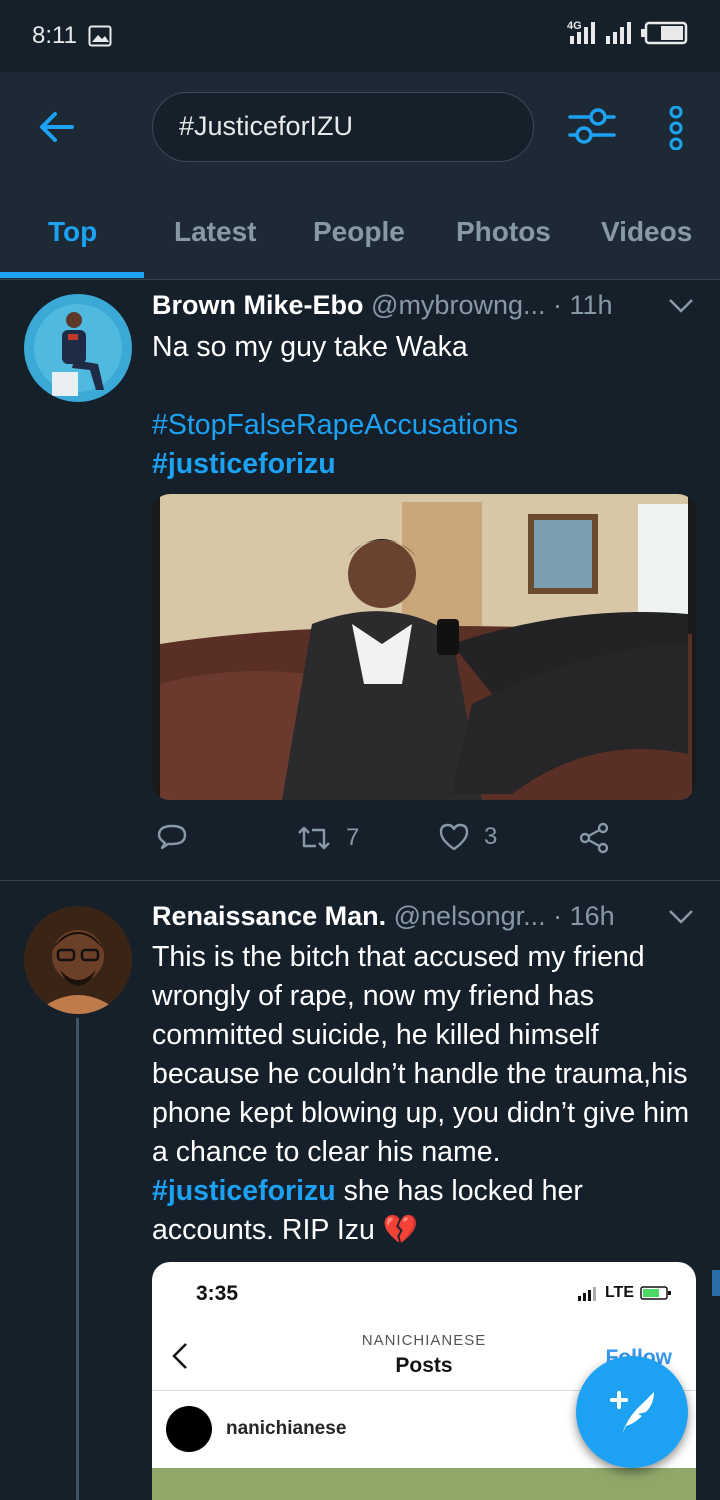  Describe the element at coordinates (454, 837) in the screenshot. I see `heart-icon` at that location.